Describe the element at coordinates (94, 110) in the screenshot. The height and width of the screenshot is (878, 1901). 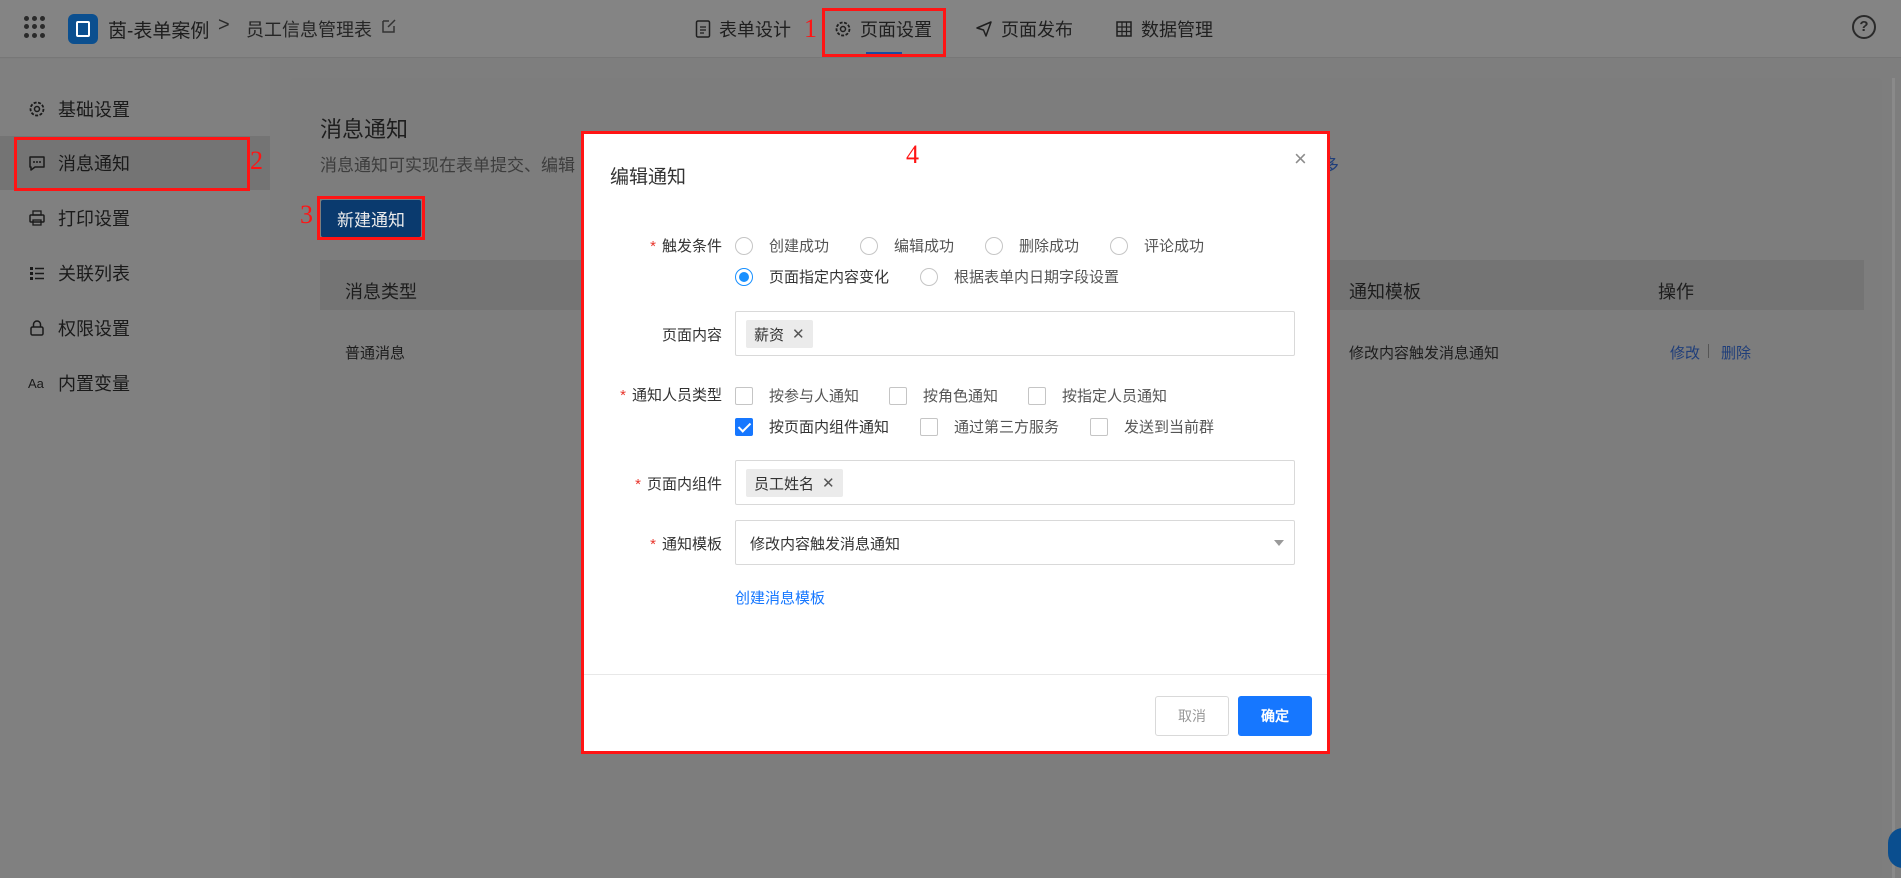
I see `sidebar-item-label: 基础设置` at that location.